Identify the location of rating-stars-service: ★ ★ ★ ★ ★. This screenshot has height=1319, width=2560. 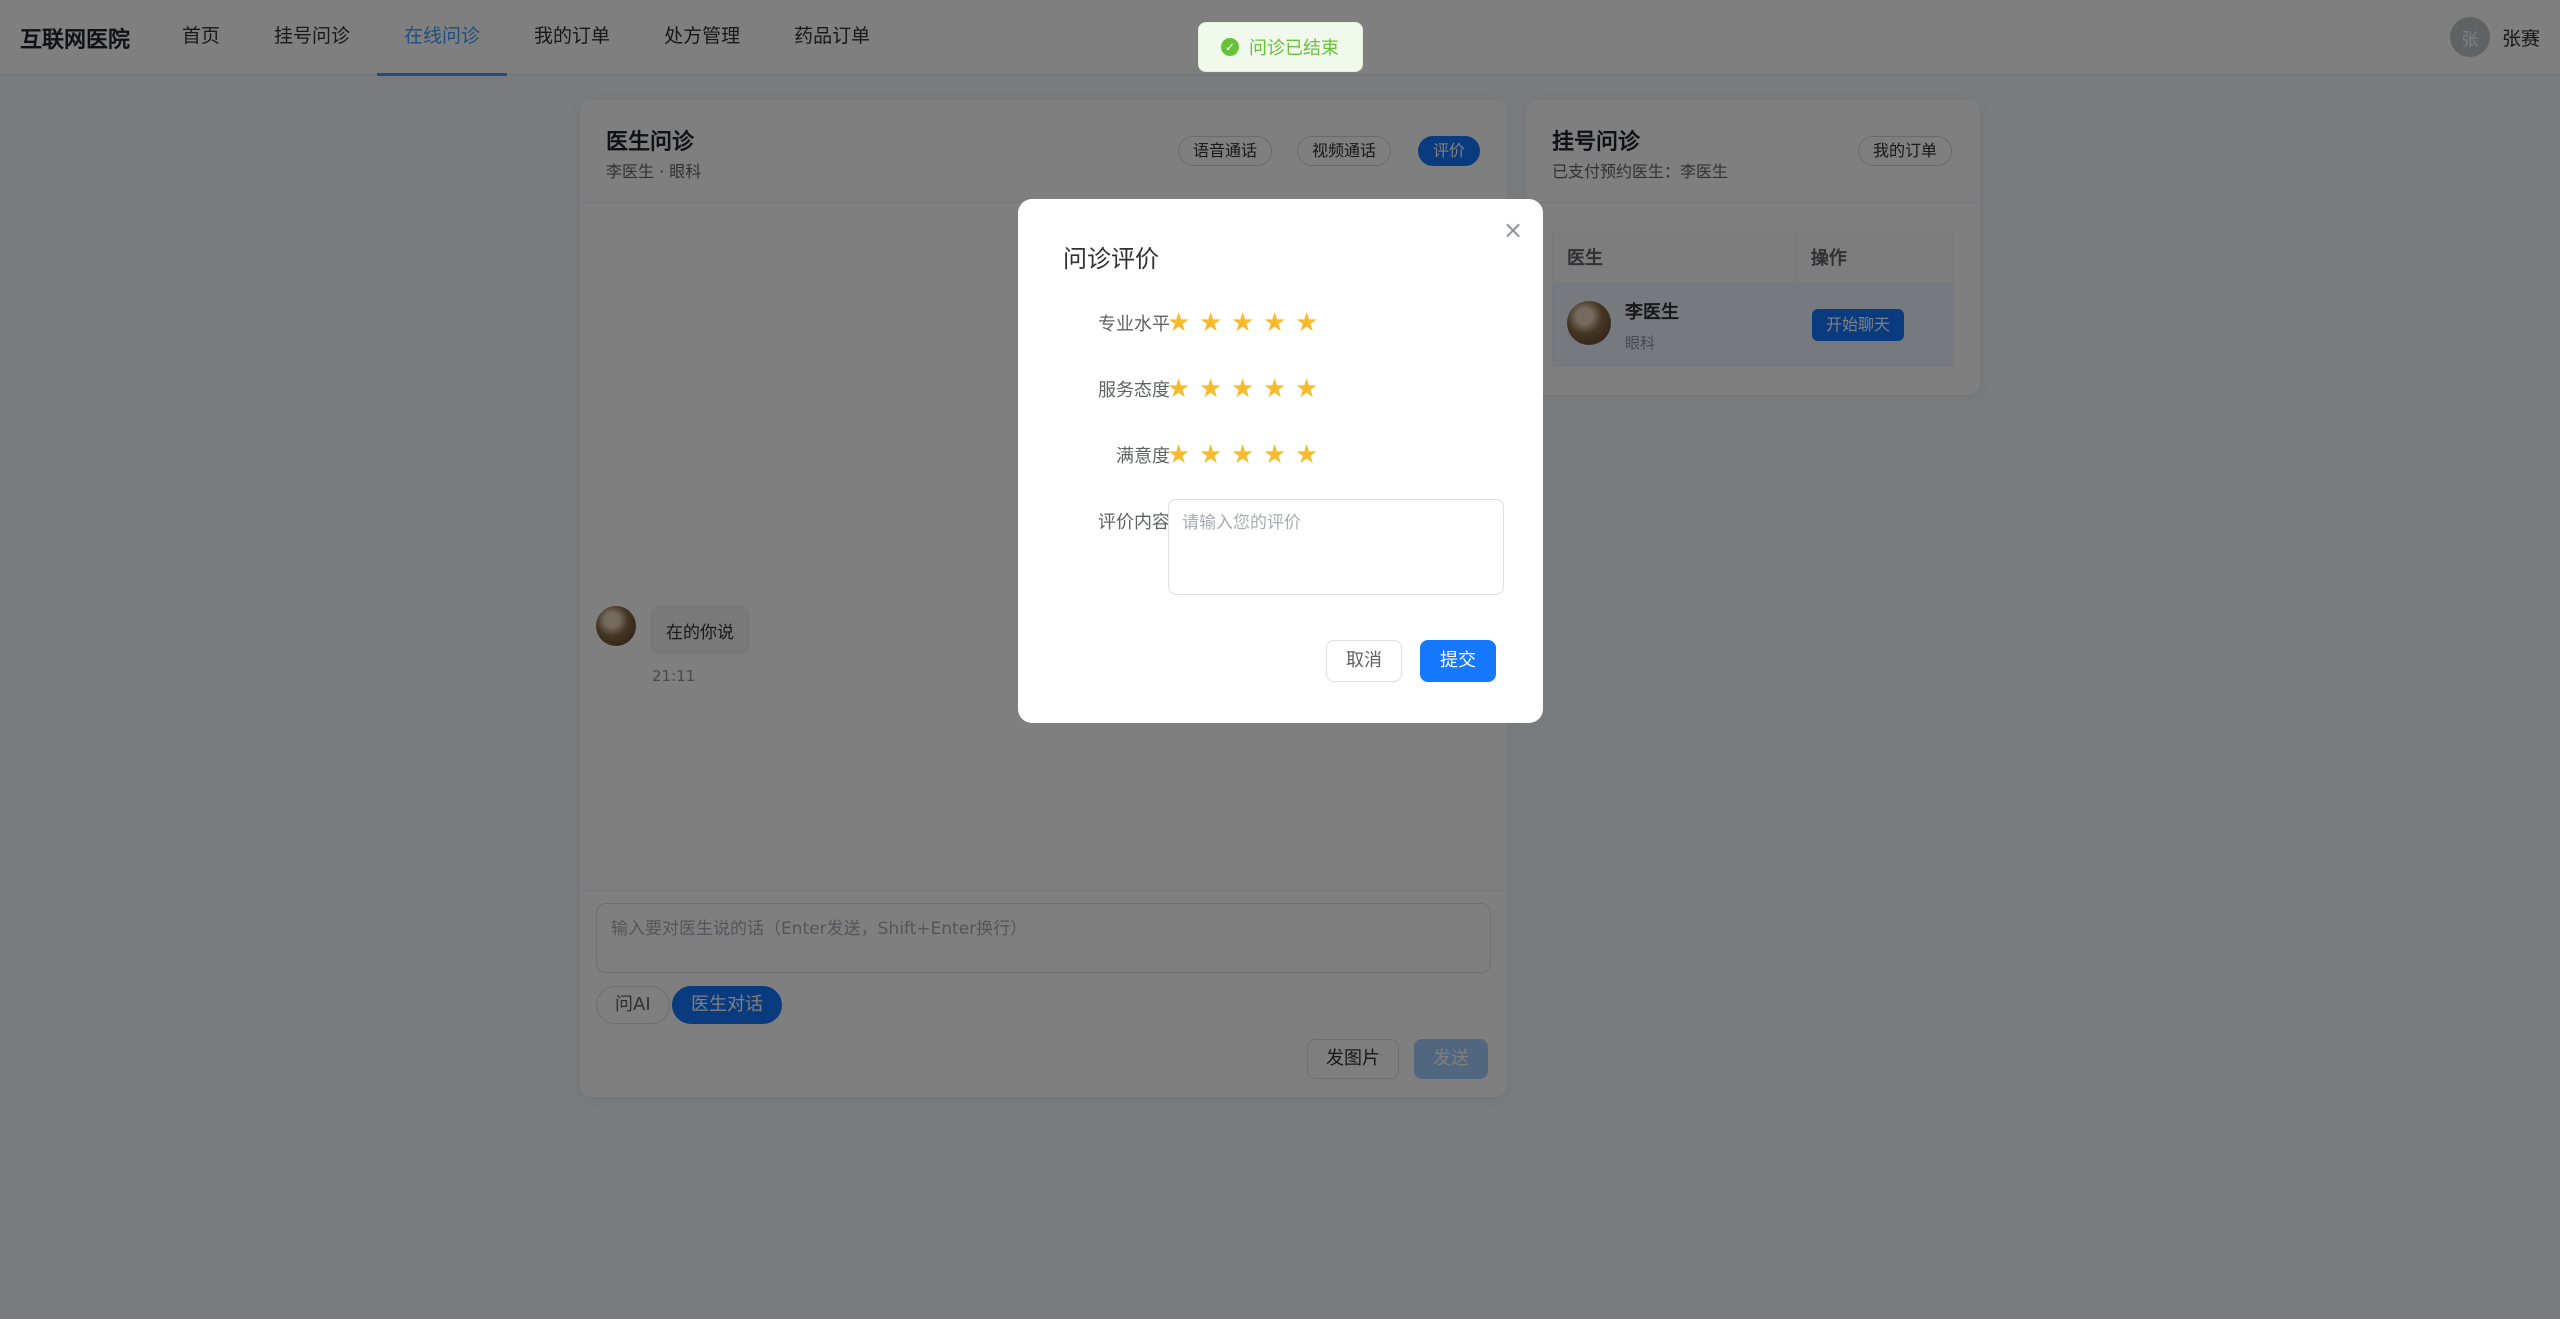
(1243, 389).